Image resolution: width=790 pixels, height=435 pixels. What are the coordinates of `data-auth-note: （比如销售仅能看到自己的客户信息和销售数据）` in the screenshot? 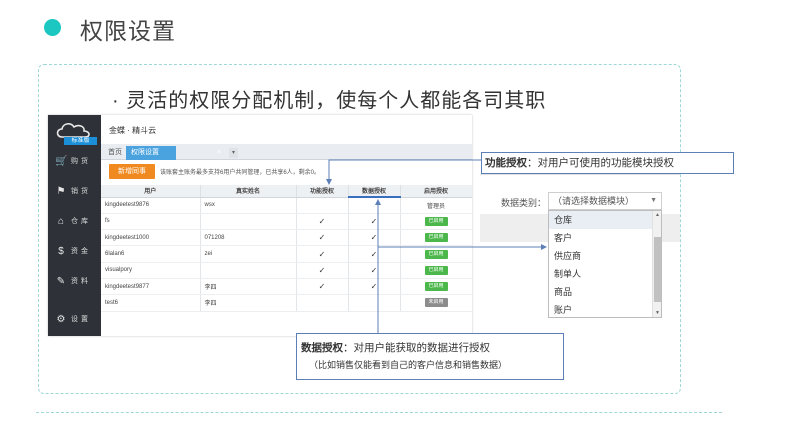 It's located at (408, 365).